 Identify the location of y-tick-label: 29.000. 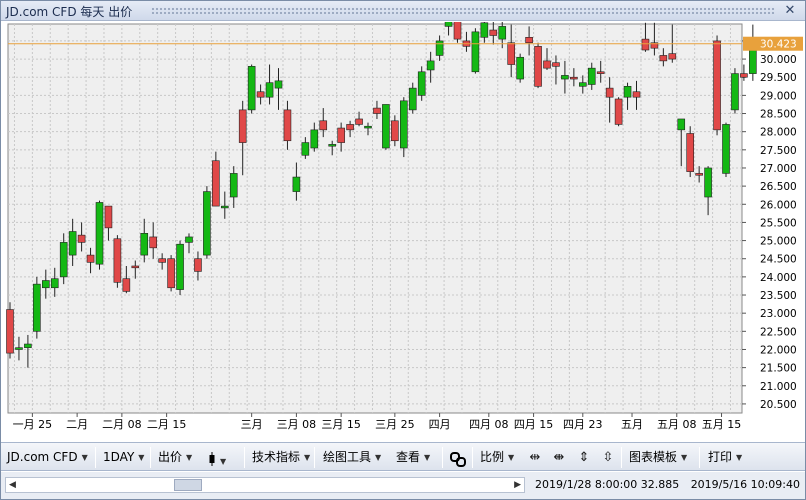
(778, 96).